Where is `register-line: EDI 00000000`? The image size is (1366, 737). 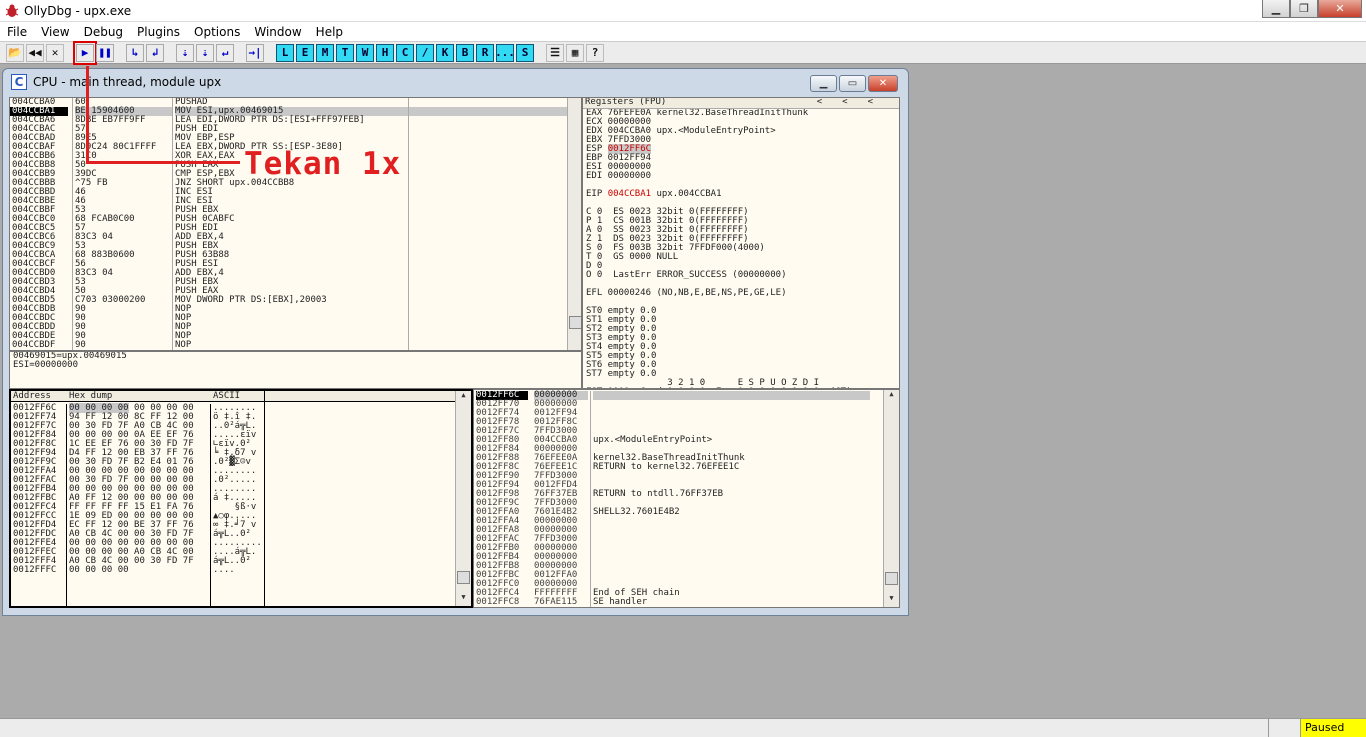
register-line: EDI 00000000 is located at coordinates (742, 176).